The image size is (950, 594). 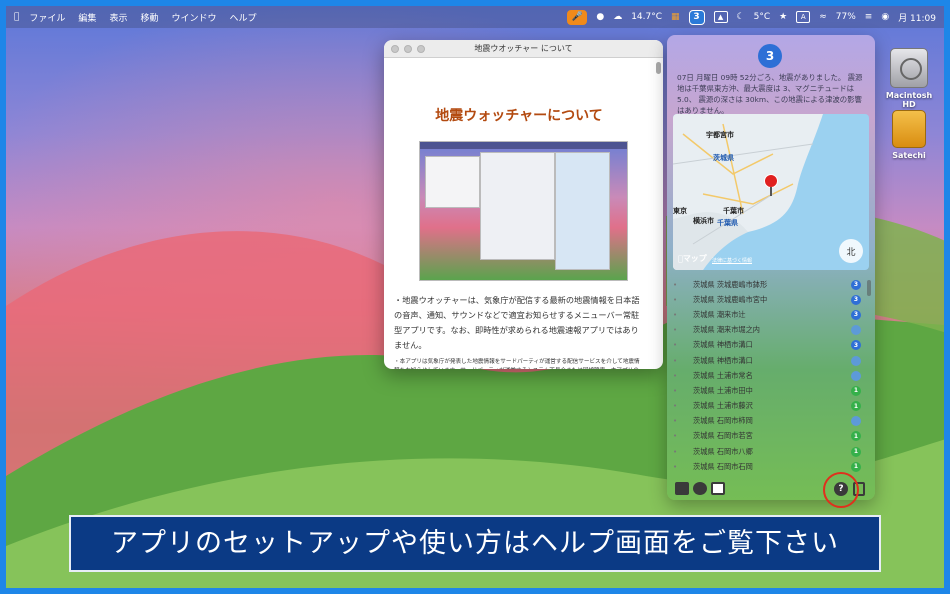 What do you see at coordinates (770, 56) in the screenshot?
I see `quake-count-circle: 3` at bounding box center [770, 56].